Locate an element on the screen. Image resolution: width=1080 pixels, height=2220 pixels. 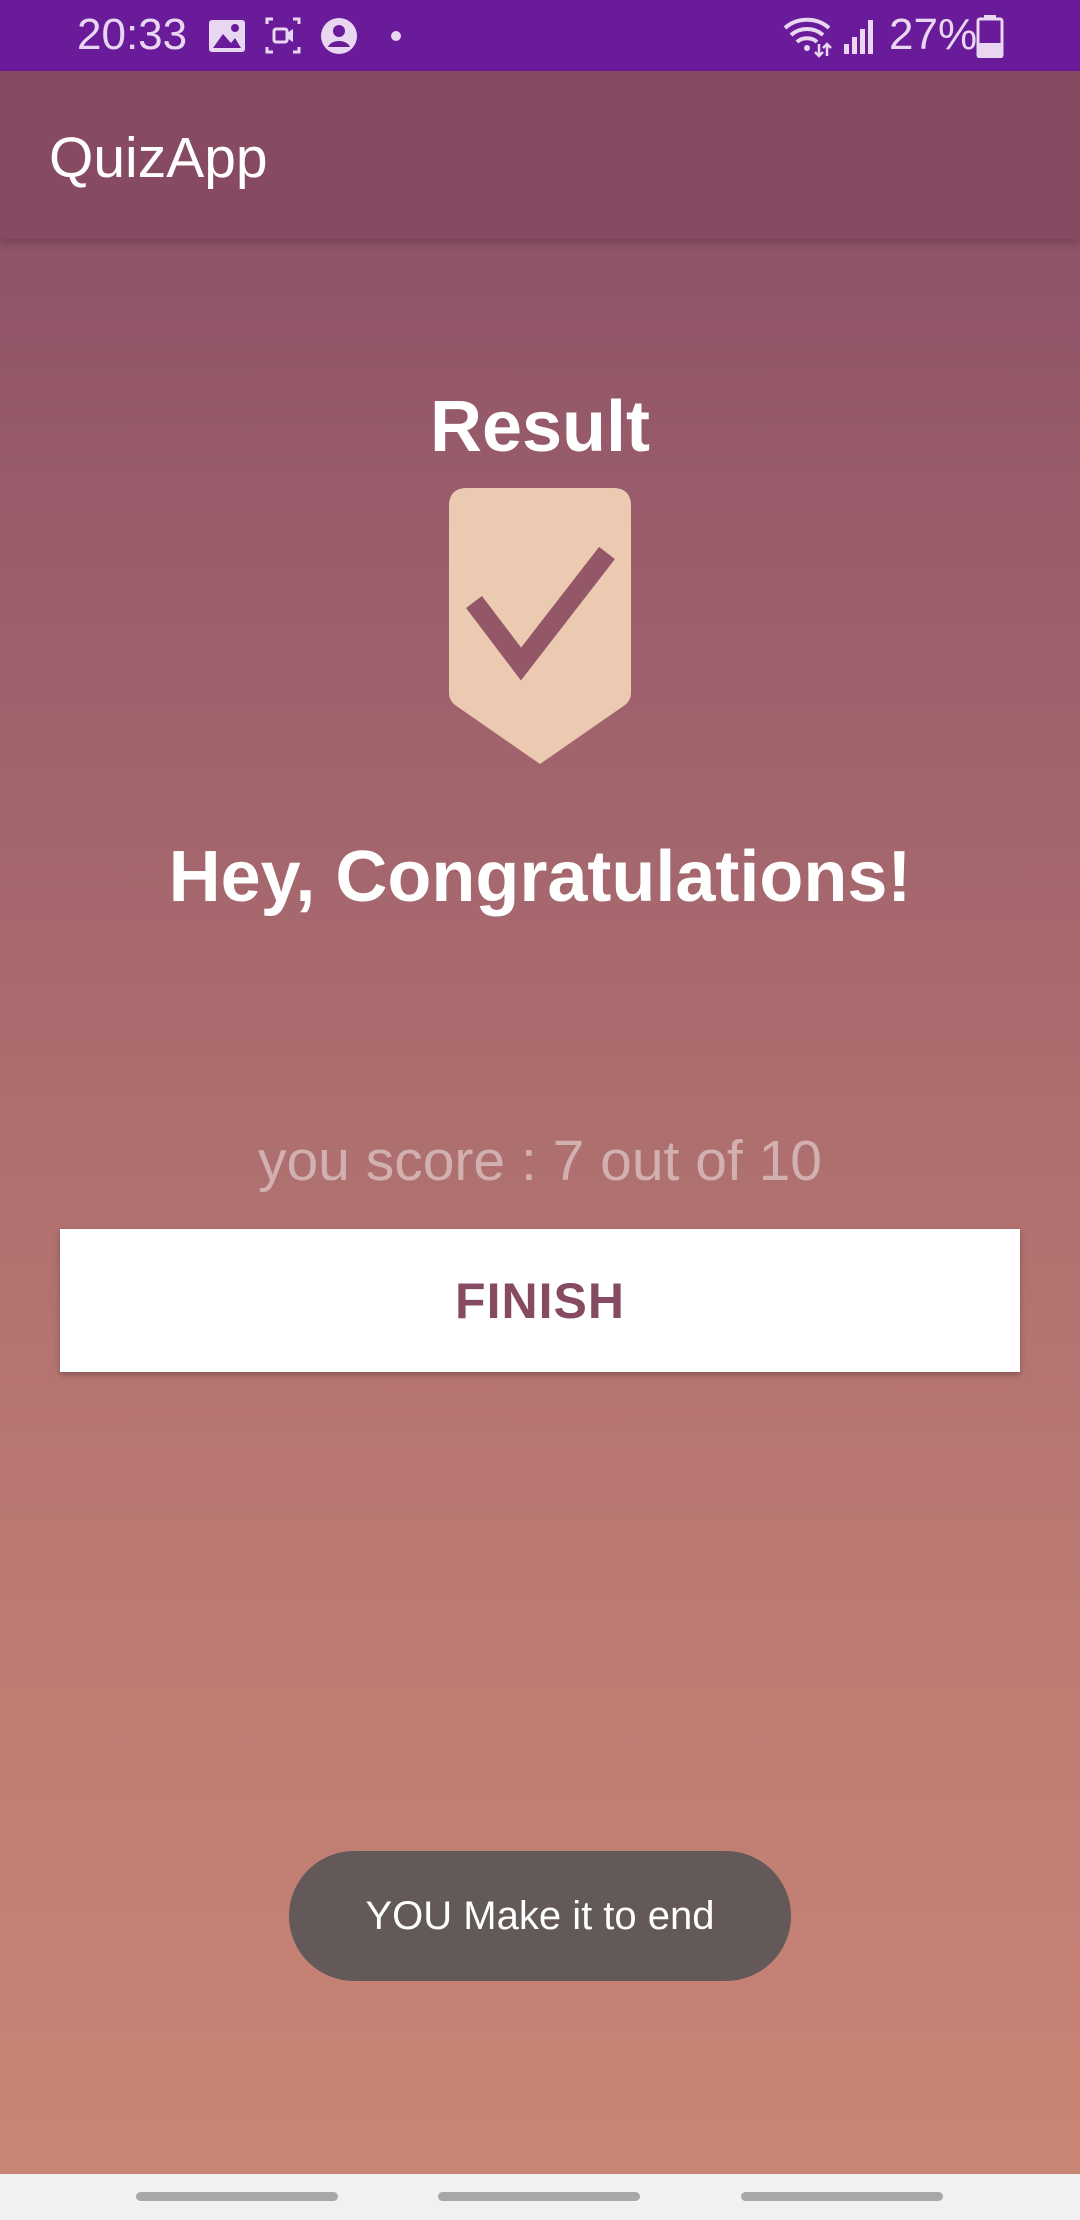
account-circle-icon is located at coordinates (339, 36).